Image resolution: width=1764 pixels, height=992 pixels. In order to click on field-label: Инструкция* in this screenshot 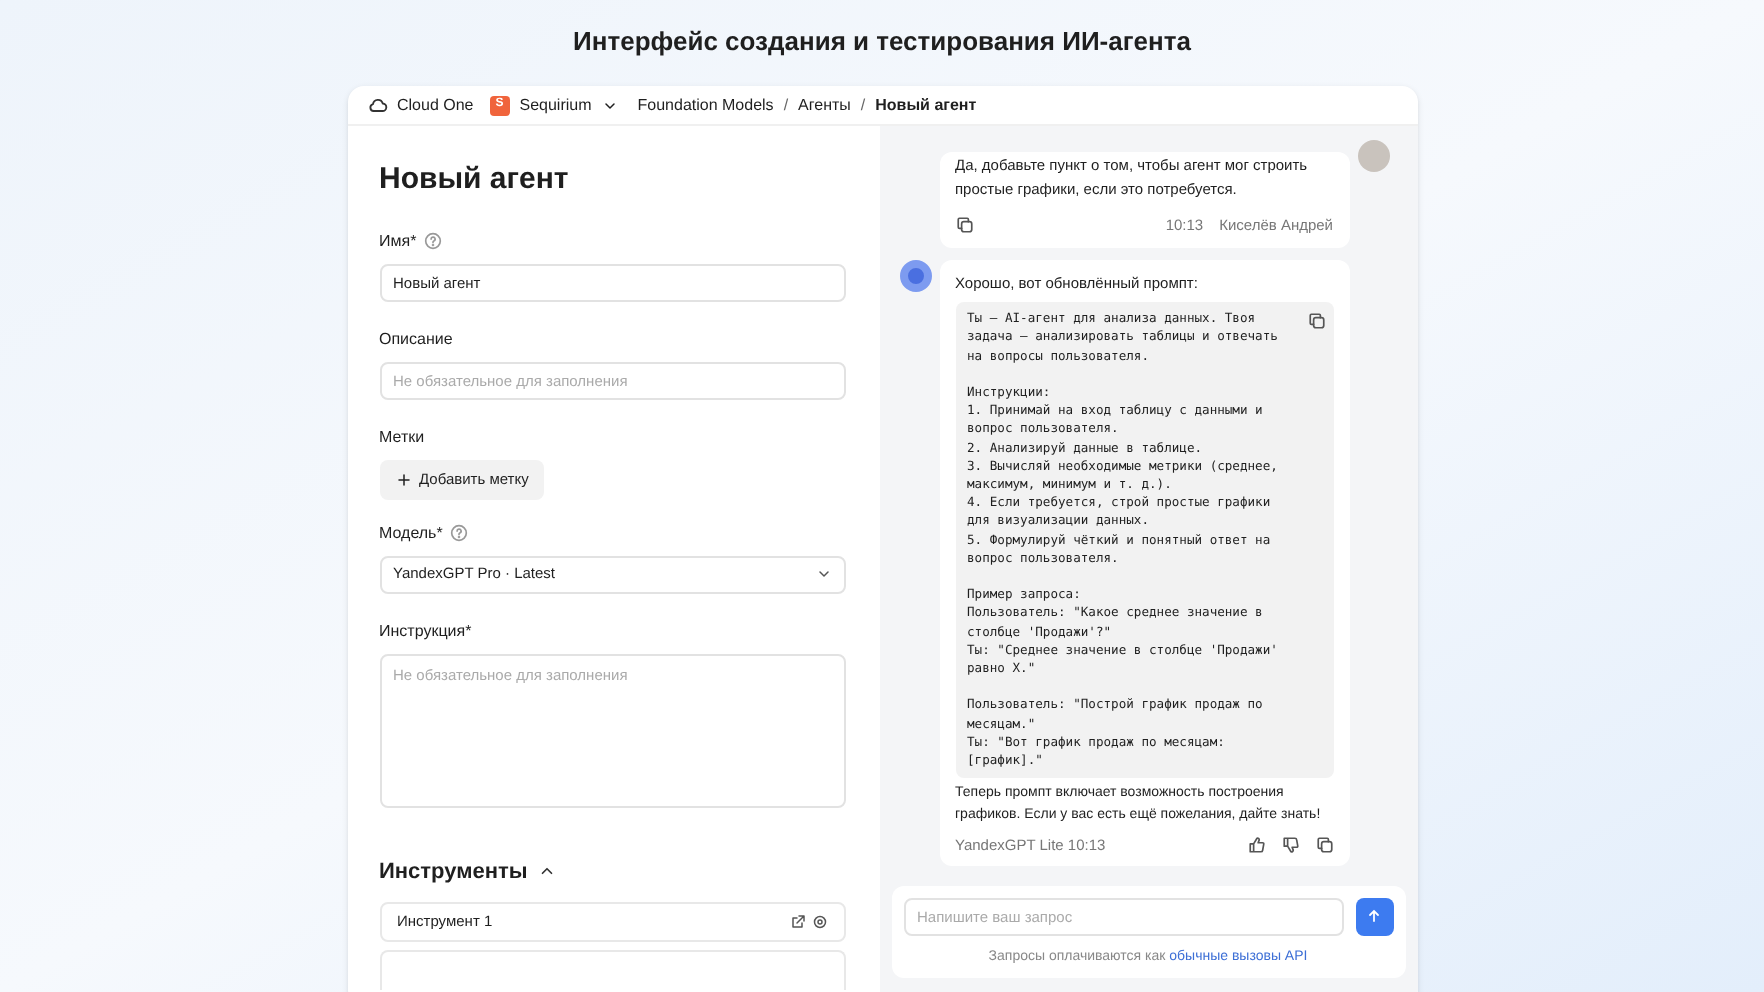, I will do `click(425, 631)`.